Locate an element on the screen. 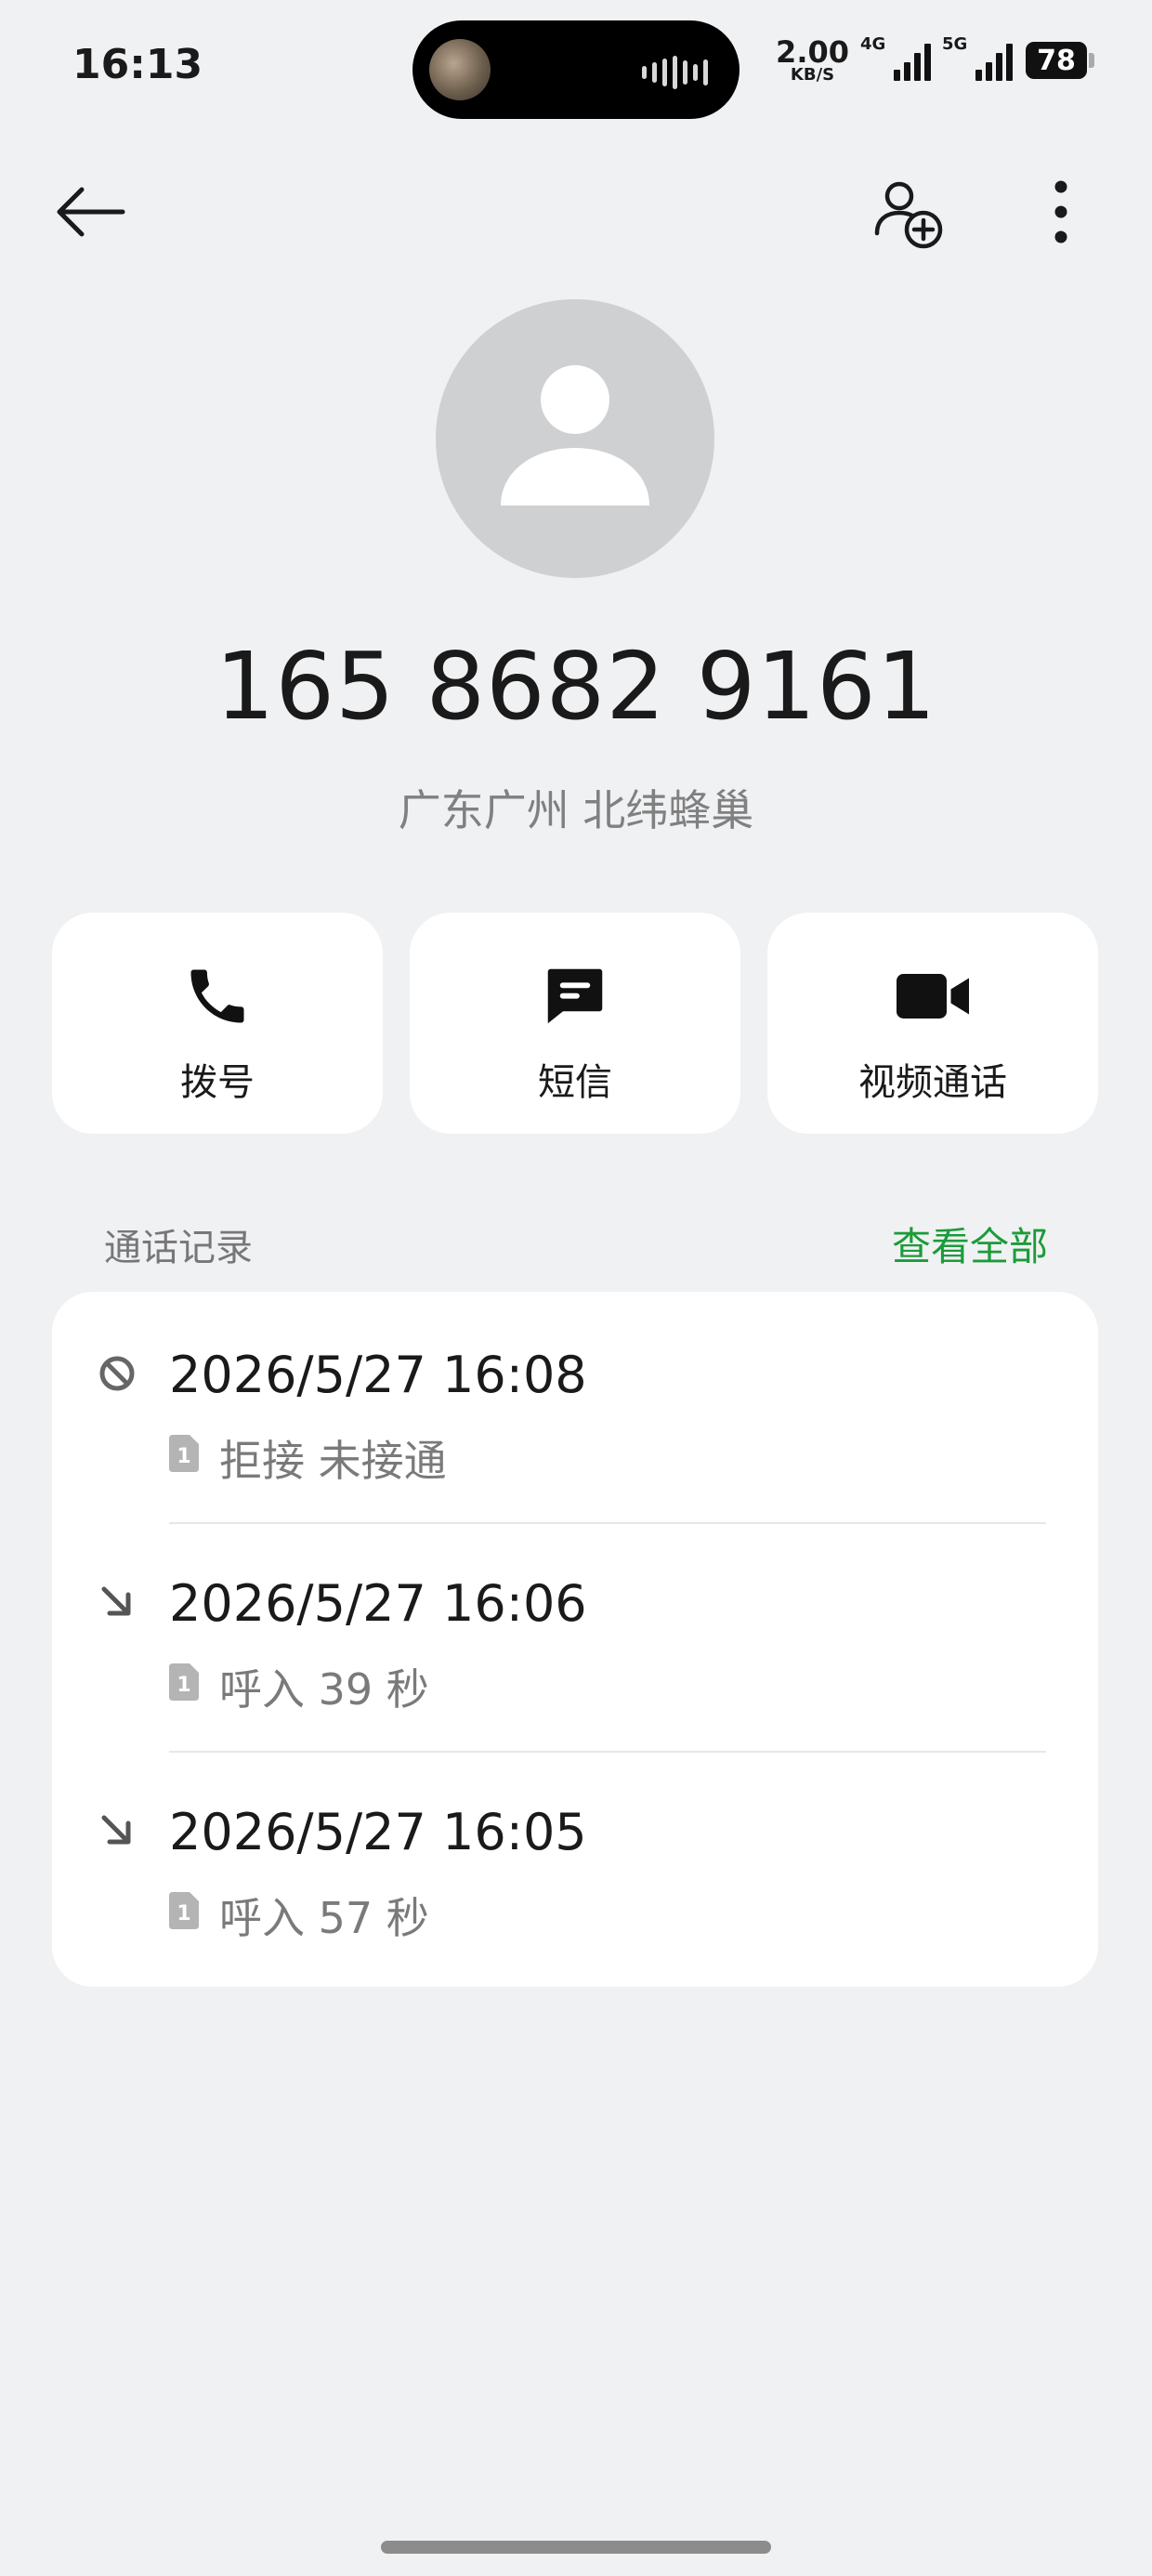 This screenshot has width=1152, height=2576. audio-wave-icon is located at coordinates (675, 72).